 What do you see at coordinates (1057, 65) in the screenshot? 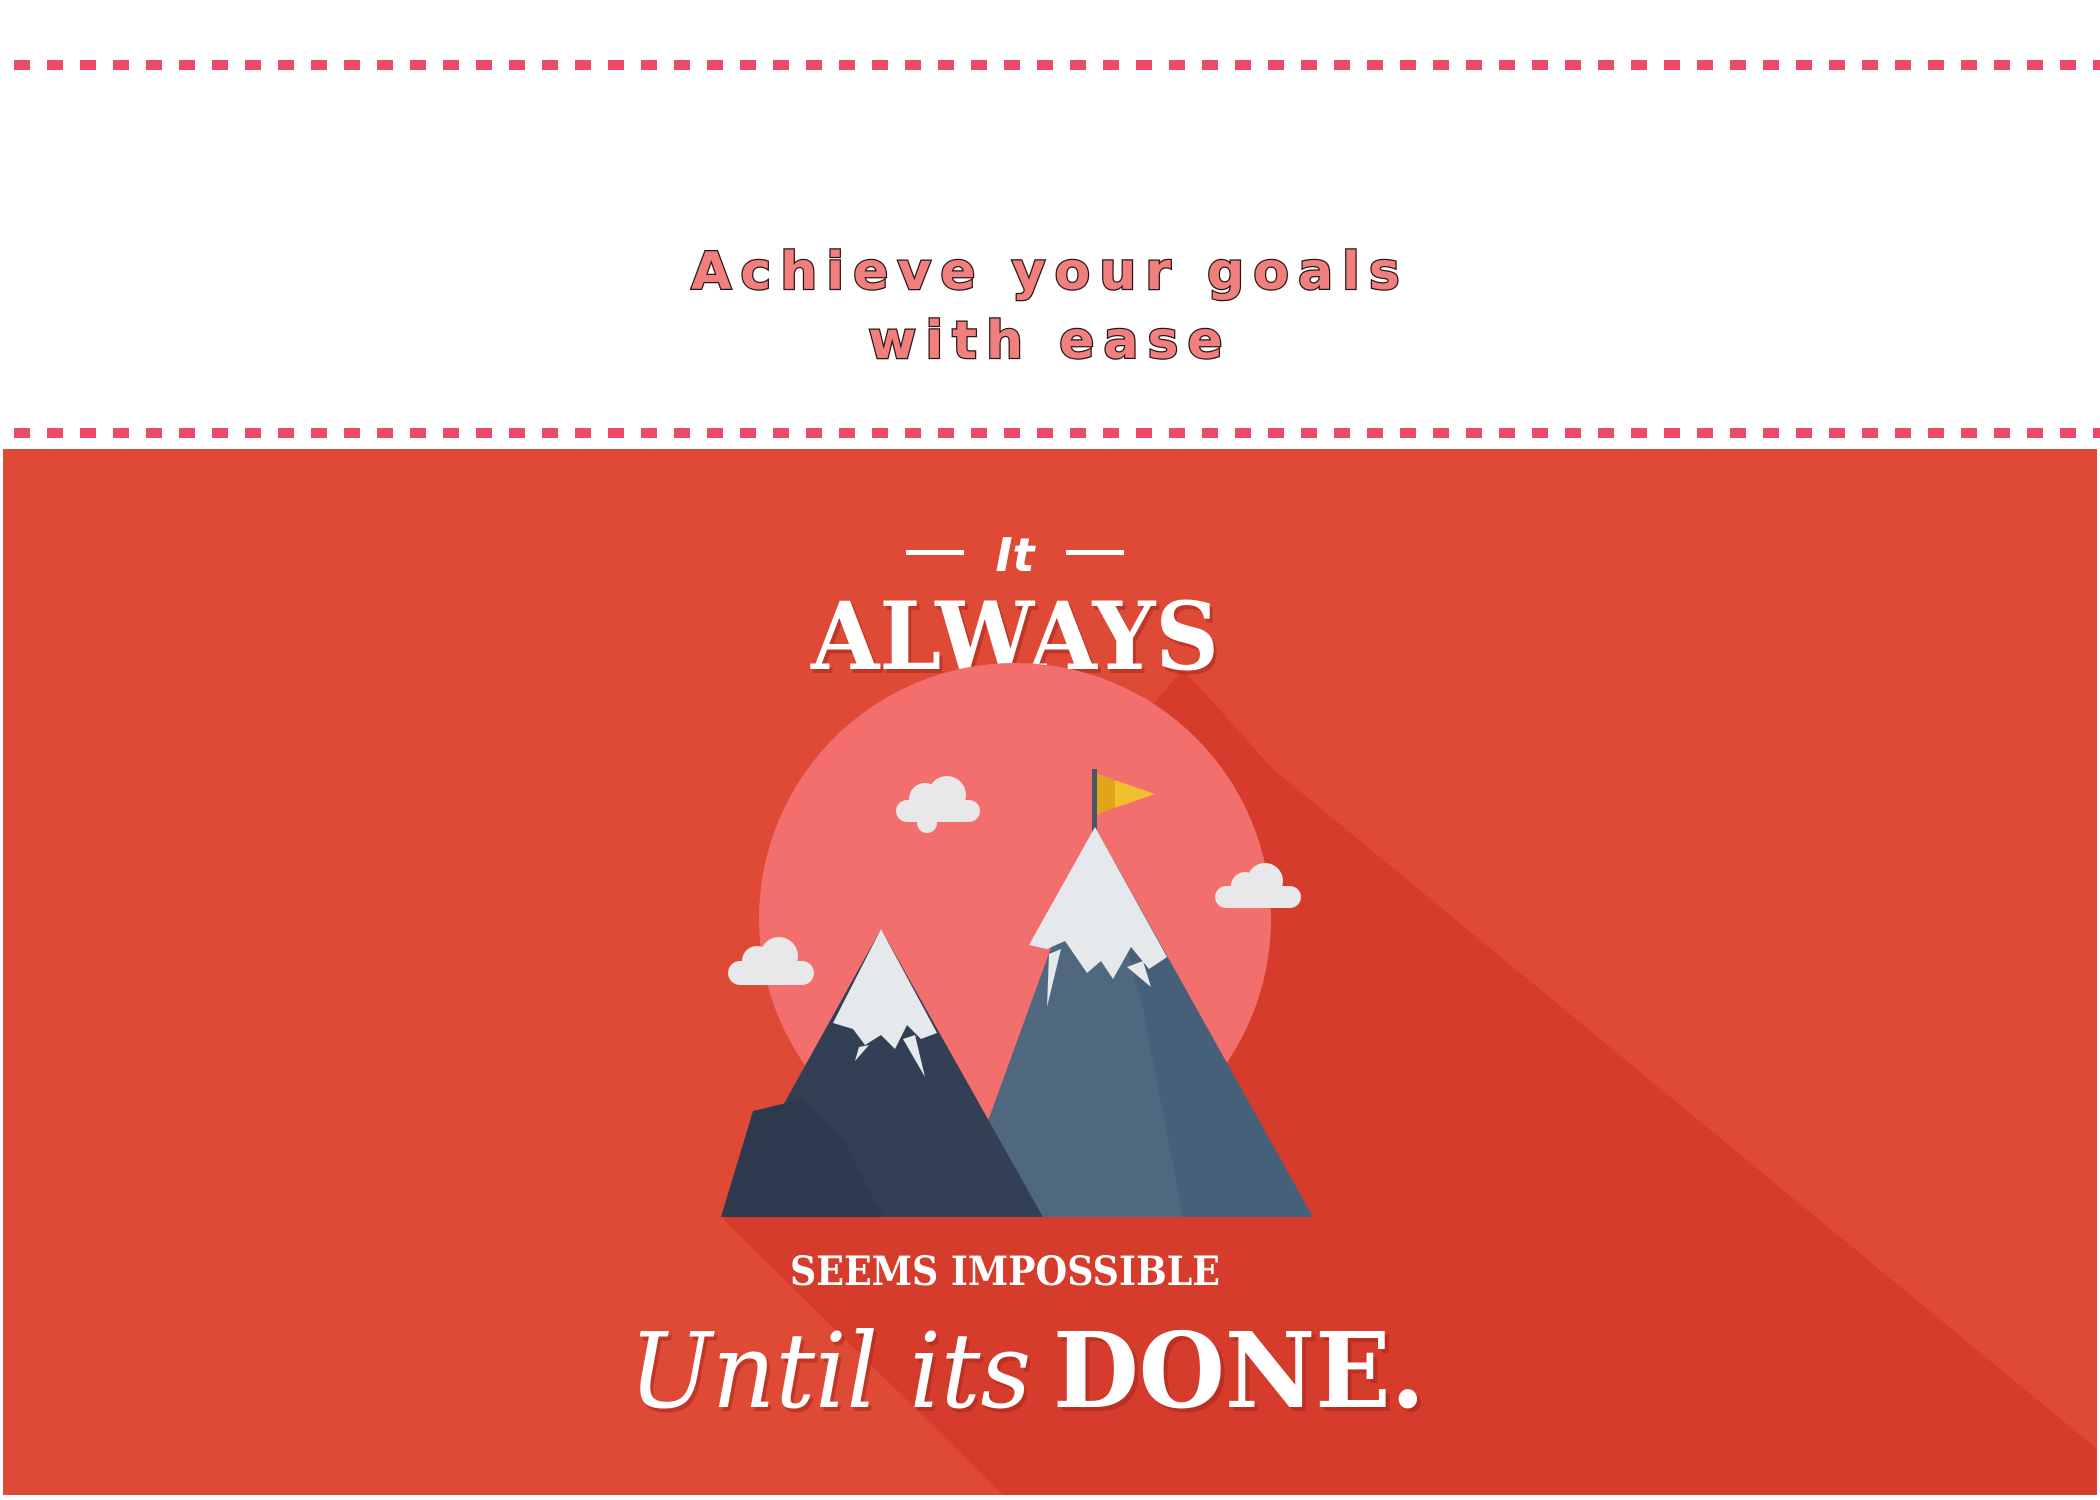
I see `top-dashed-divider` at bounding box center [1057, 65].